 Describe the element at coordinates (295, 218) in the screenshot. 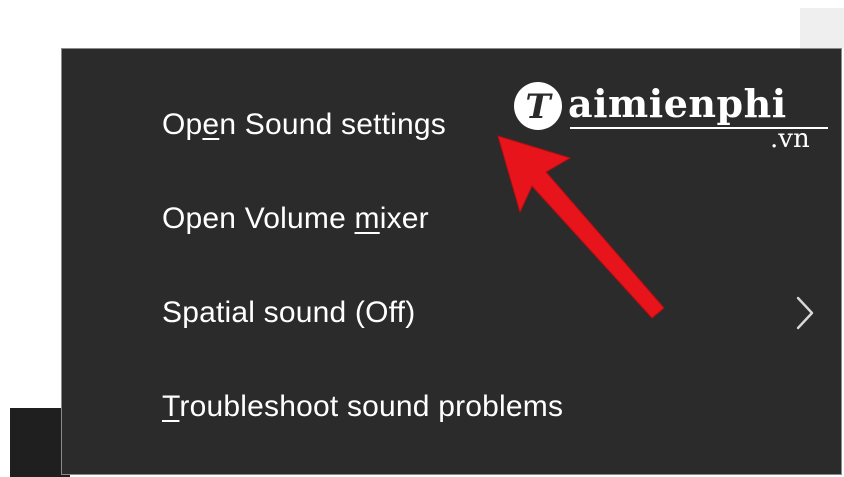

I see `menu-item-label: Open Volume mixer` at that location.